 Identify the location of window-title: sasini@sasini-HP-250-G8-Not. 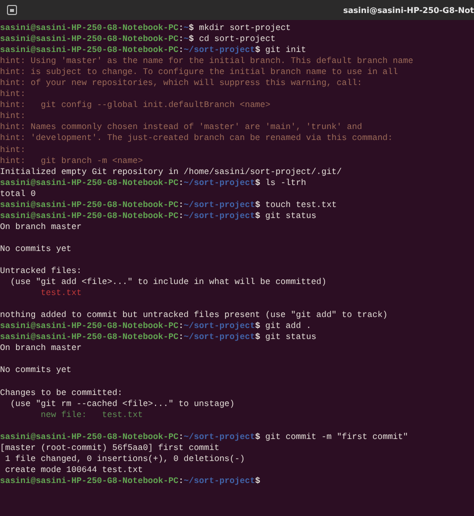
(408, 10).